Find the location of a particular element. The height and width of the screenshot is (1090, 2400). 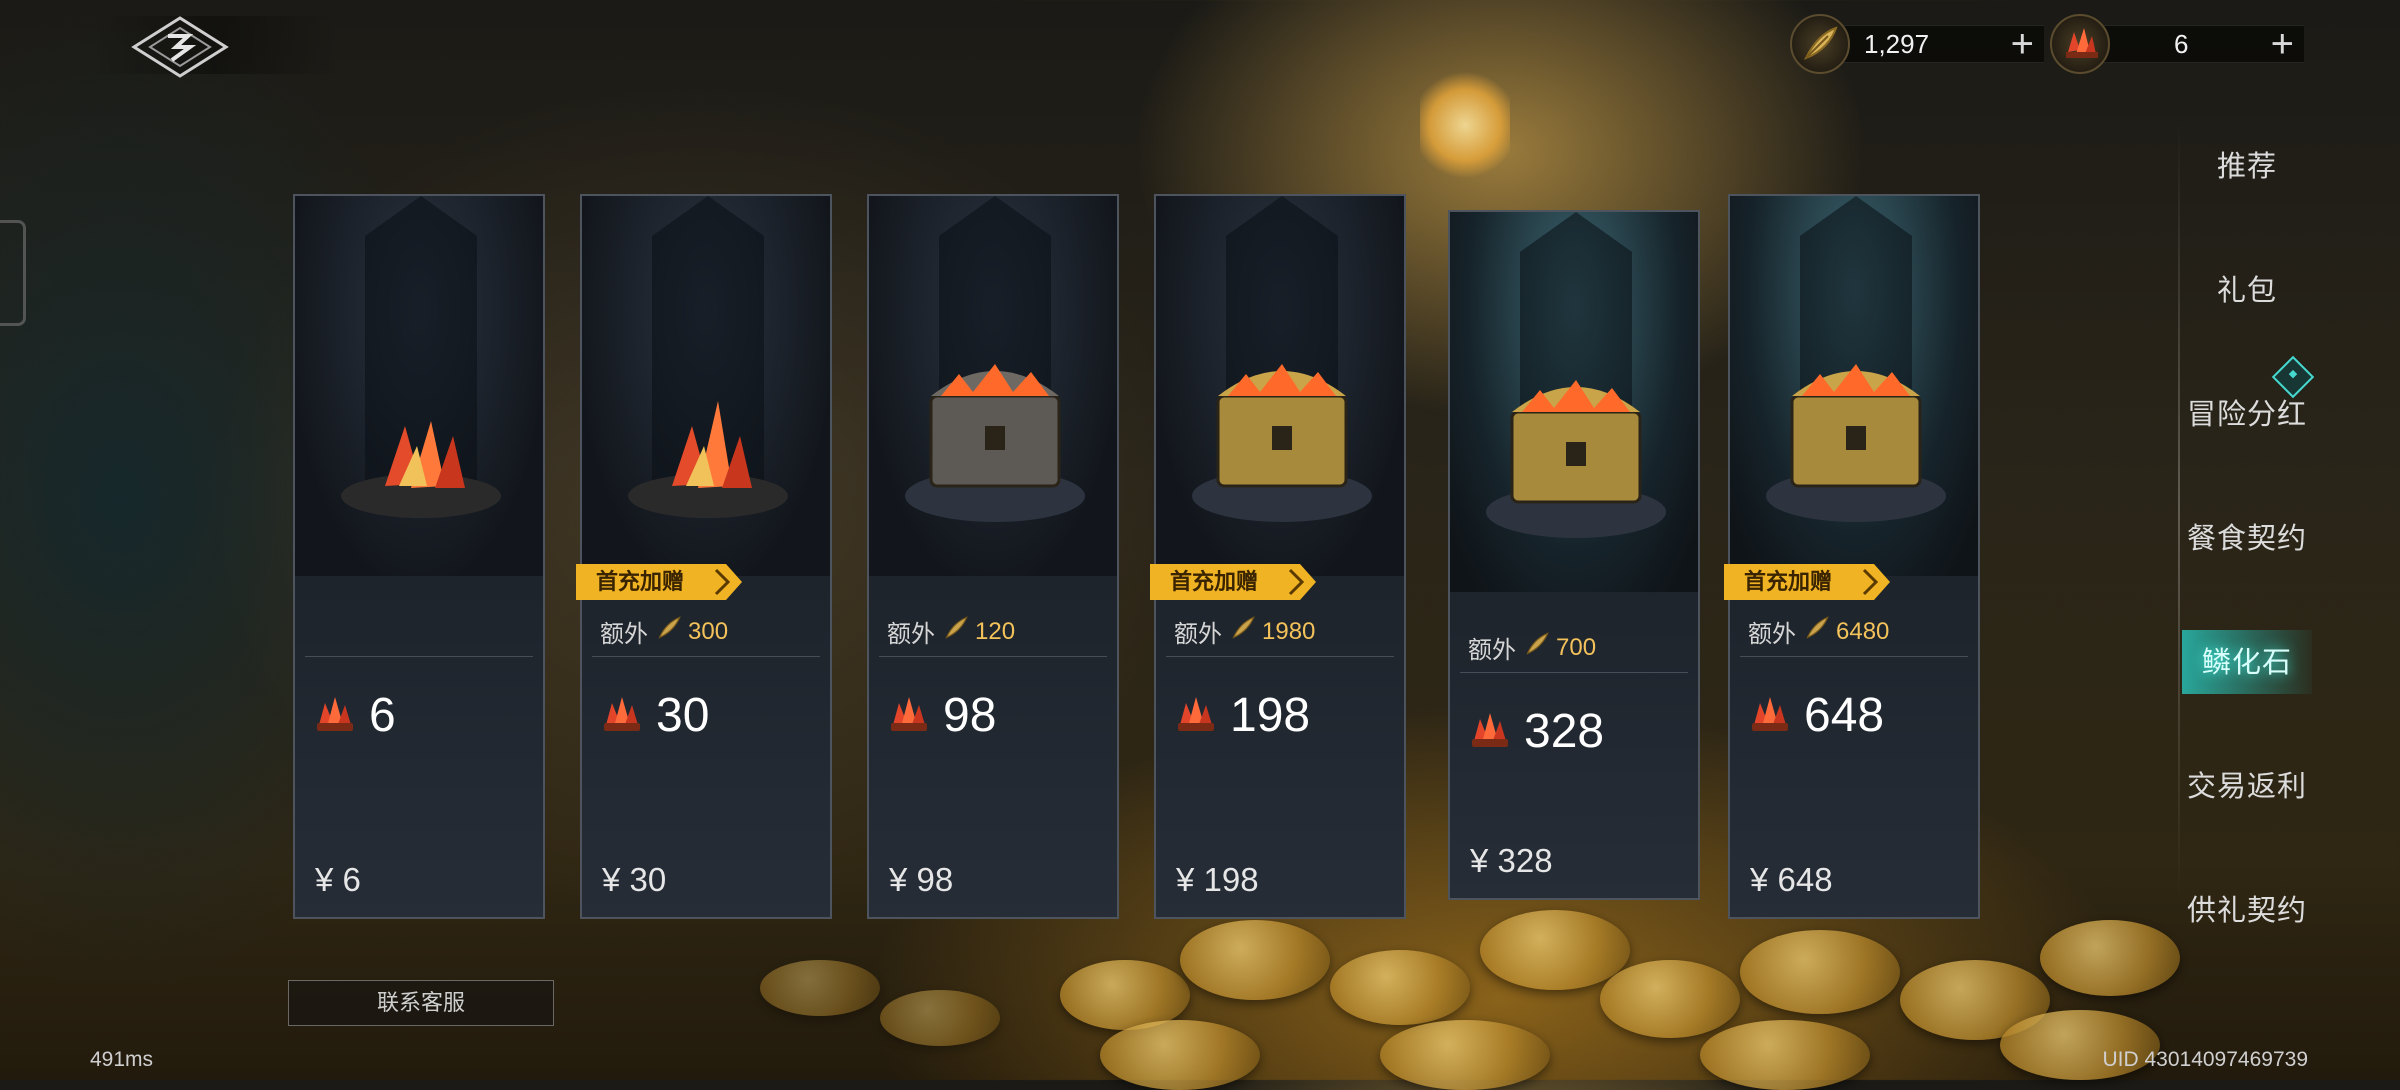

price-label: ¥ 98 is located at coordinates (921, 879).